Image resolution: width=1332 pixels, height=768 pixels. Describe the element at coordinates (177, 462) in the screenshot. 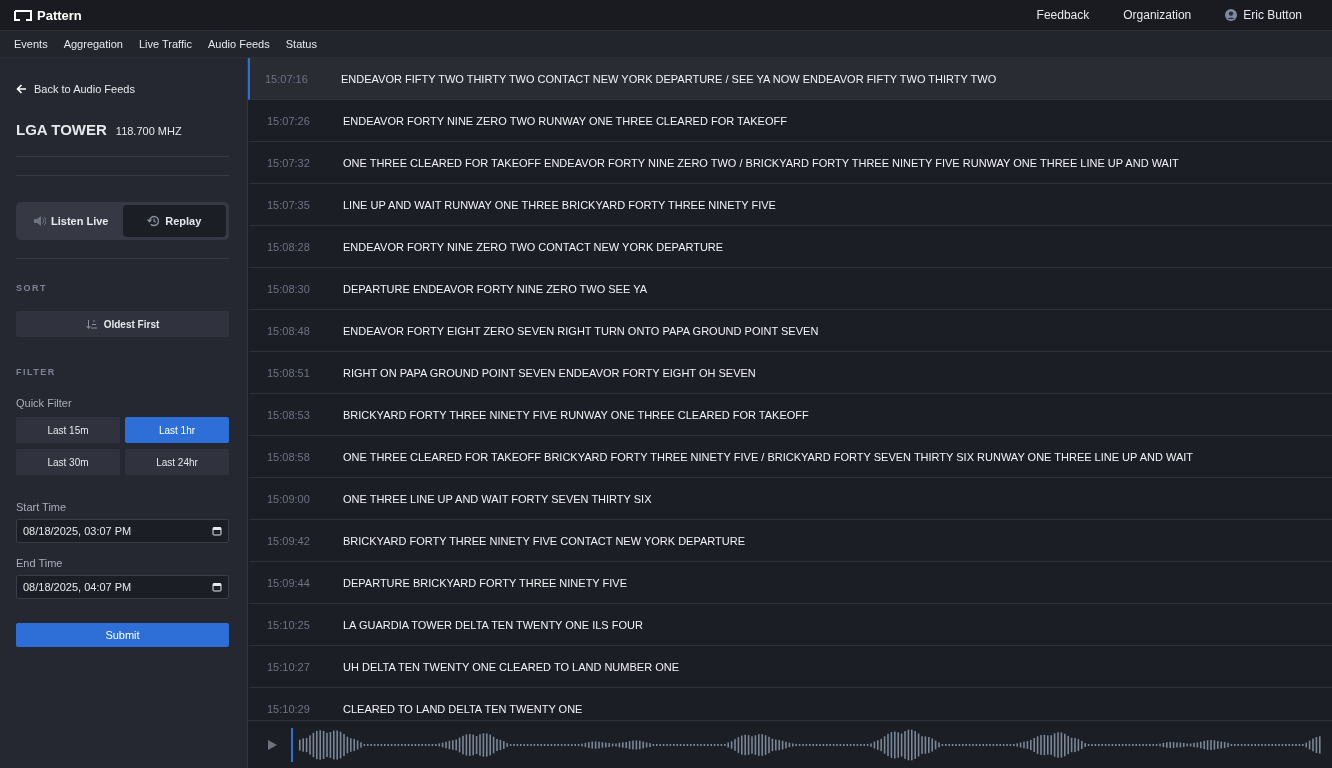

I see `quick-filter-button: Last 24hr` at that location.